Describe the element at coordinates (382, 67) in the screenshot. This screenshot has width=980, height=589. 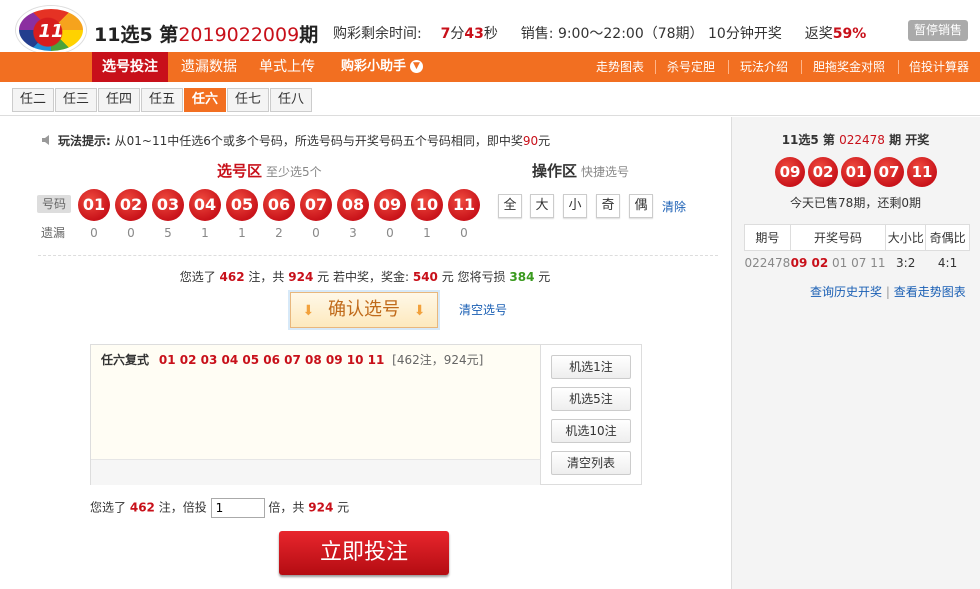
I see `nav-item-helper: 购彩小助手 ▼` at that location.